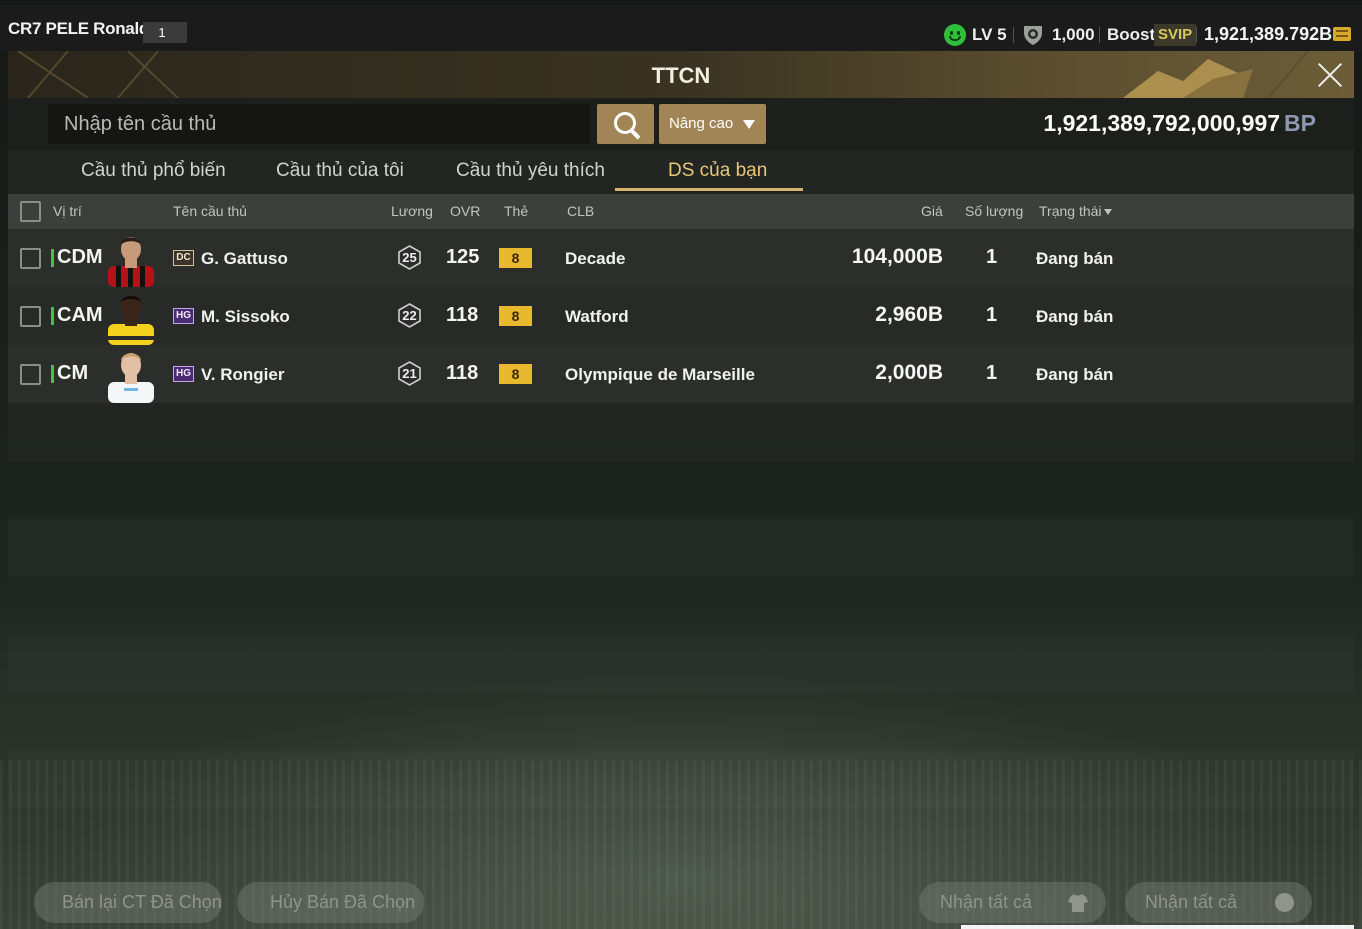  What do you see at coordinates (1033, 35) in the screenshot?
I see `shield-icon` at bounding box center [1033, 35].